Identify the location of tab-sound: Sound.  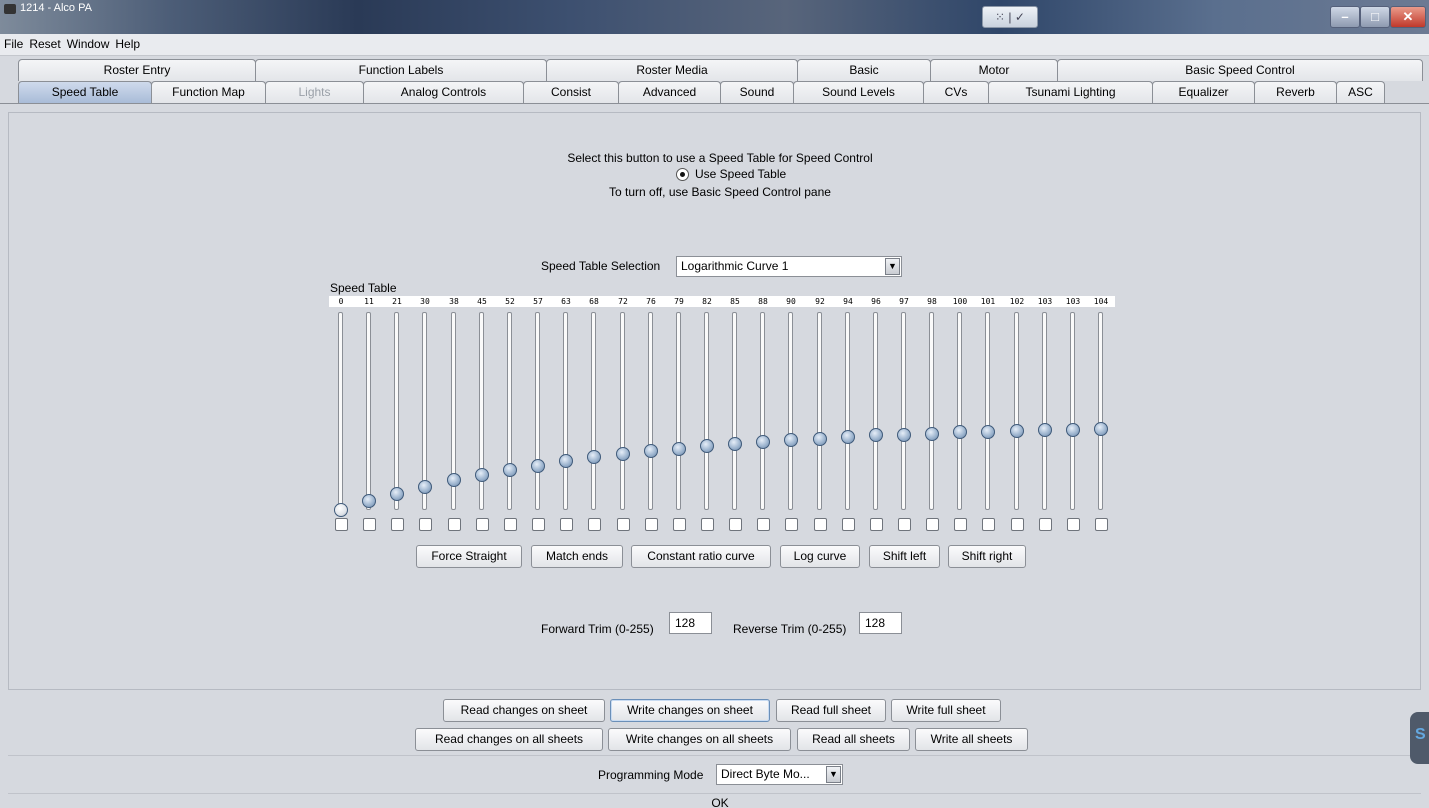
(757, 92).